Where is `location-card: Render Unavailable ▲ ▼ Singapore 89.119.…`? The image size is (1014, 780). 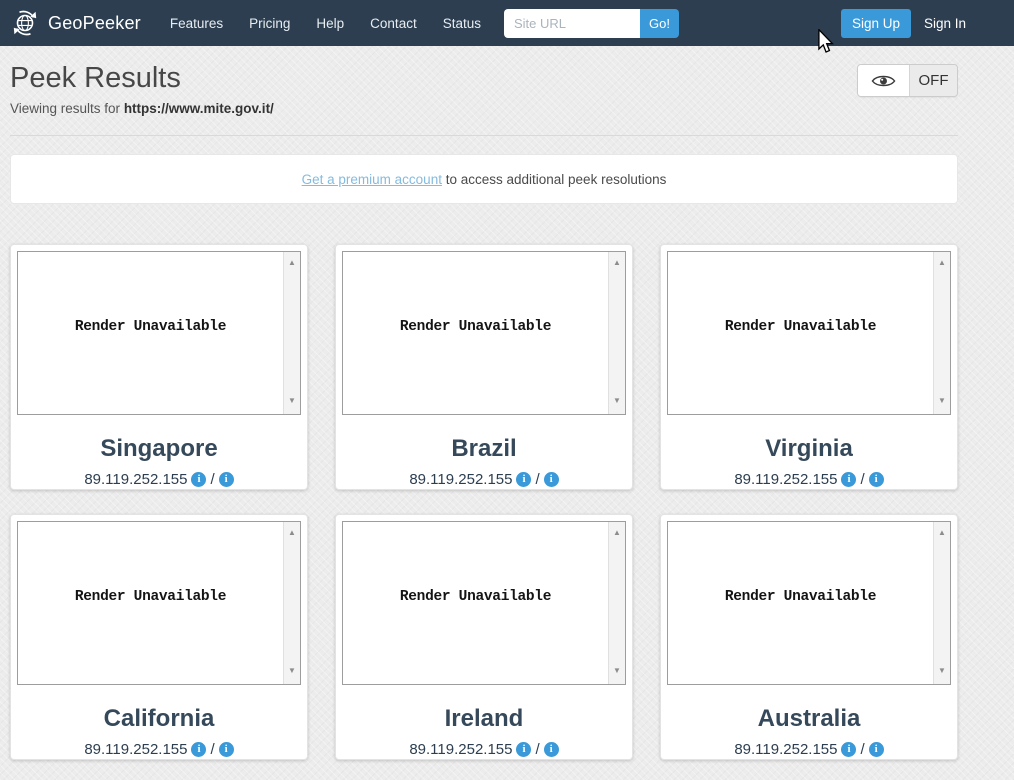
location-card: Render Unavailable ▲ ▼ Singapore 89.119.… is located at coordinates (159, 367).